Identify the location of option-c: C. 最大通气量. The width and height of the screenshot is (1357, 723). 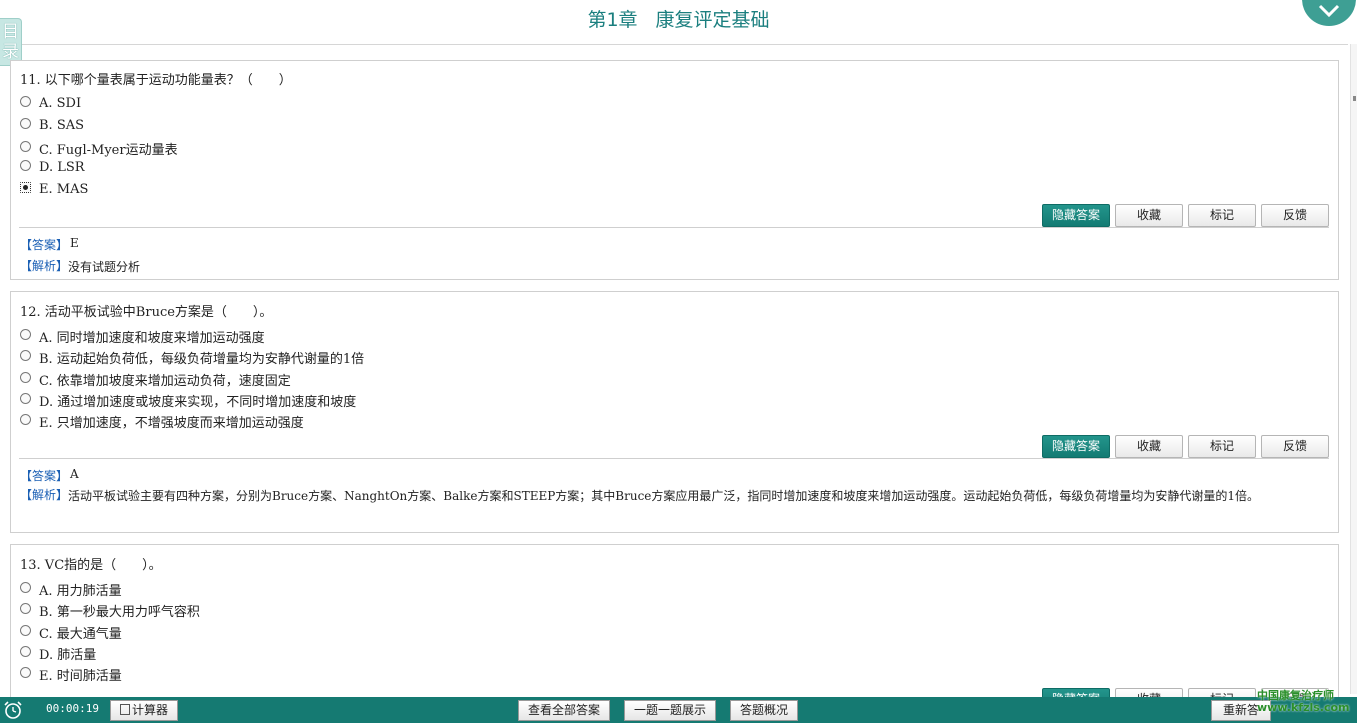
(71, 632).